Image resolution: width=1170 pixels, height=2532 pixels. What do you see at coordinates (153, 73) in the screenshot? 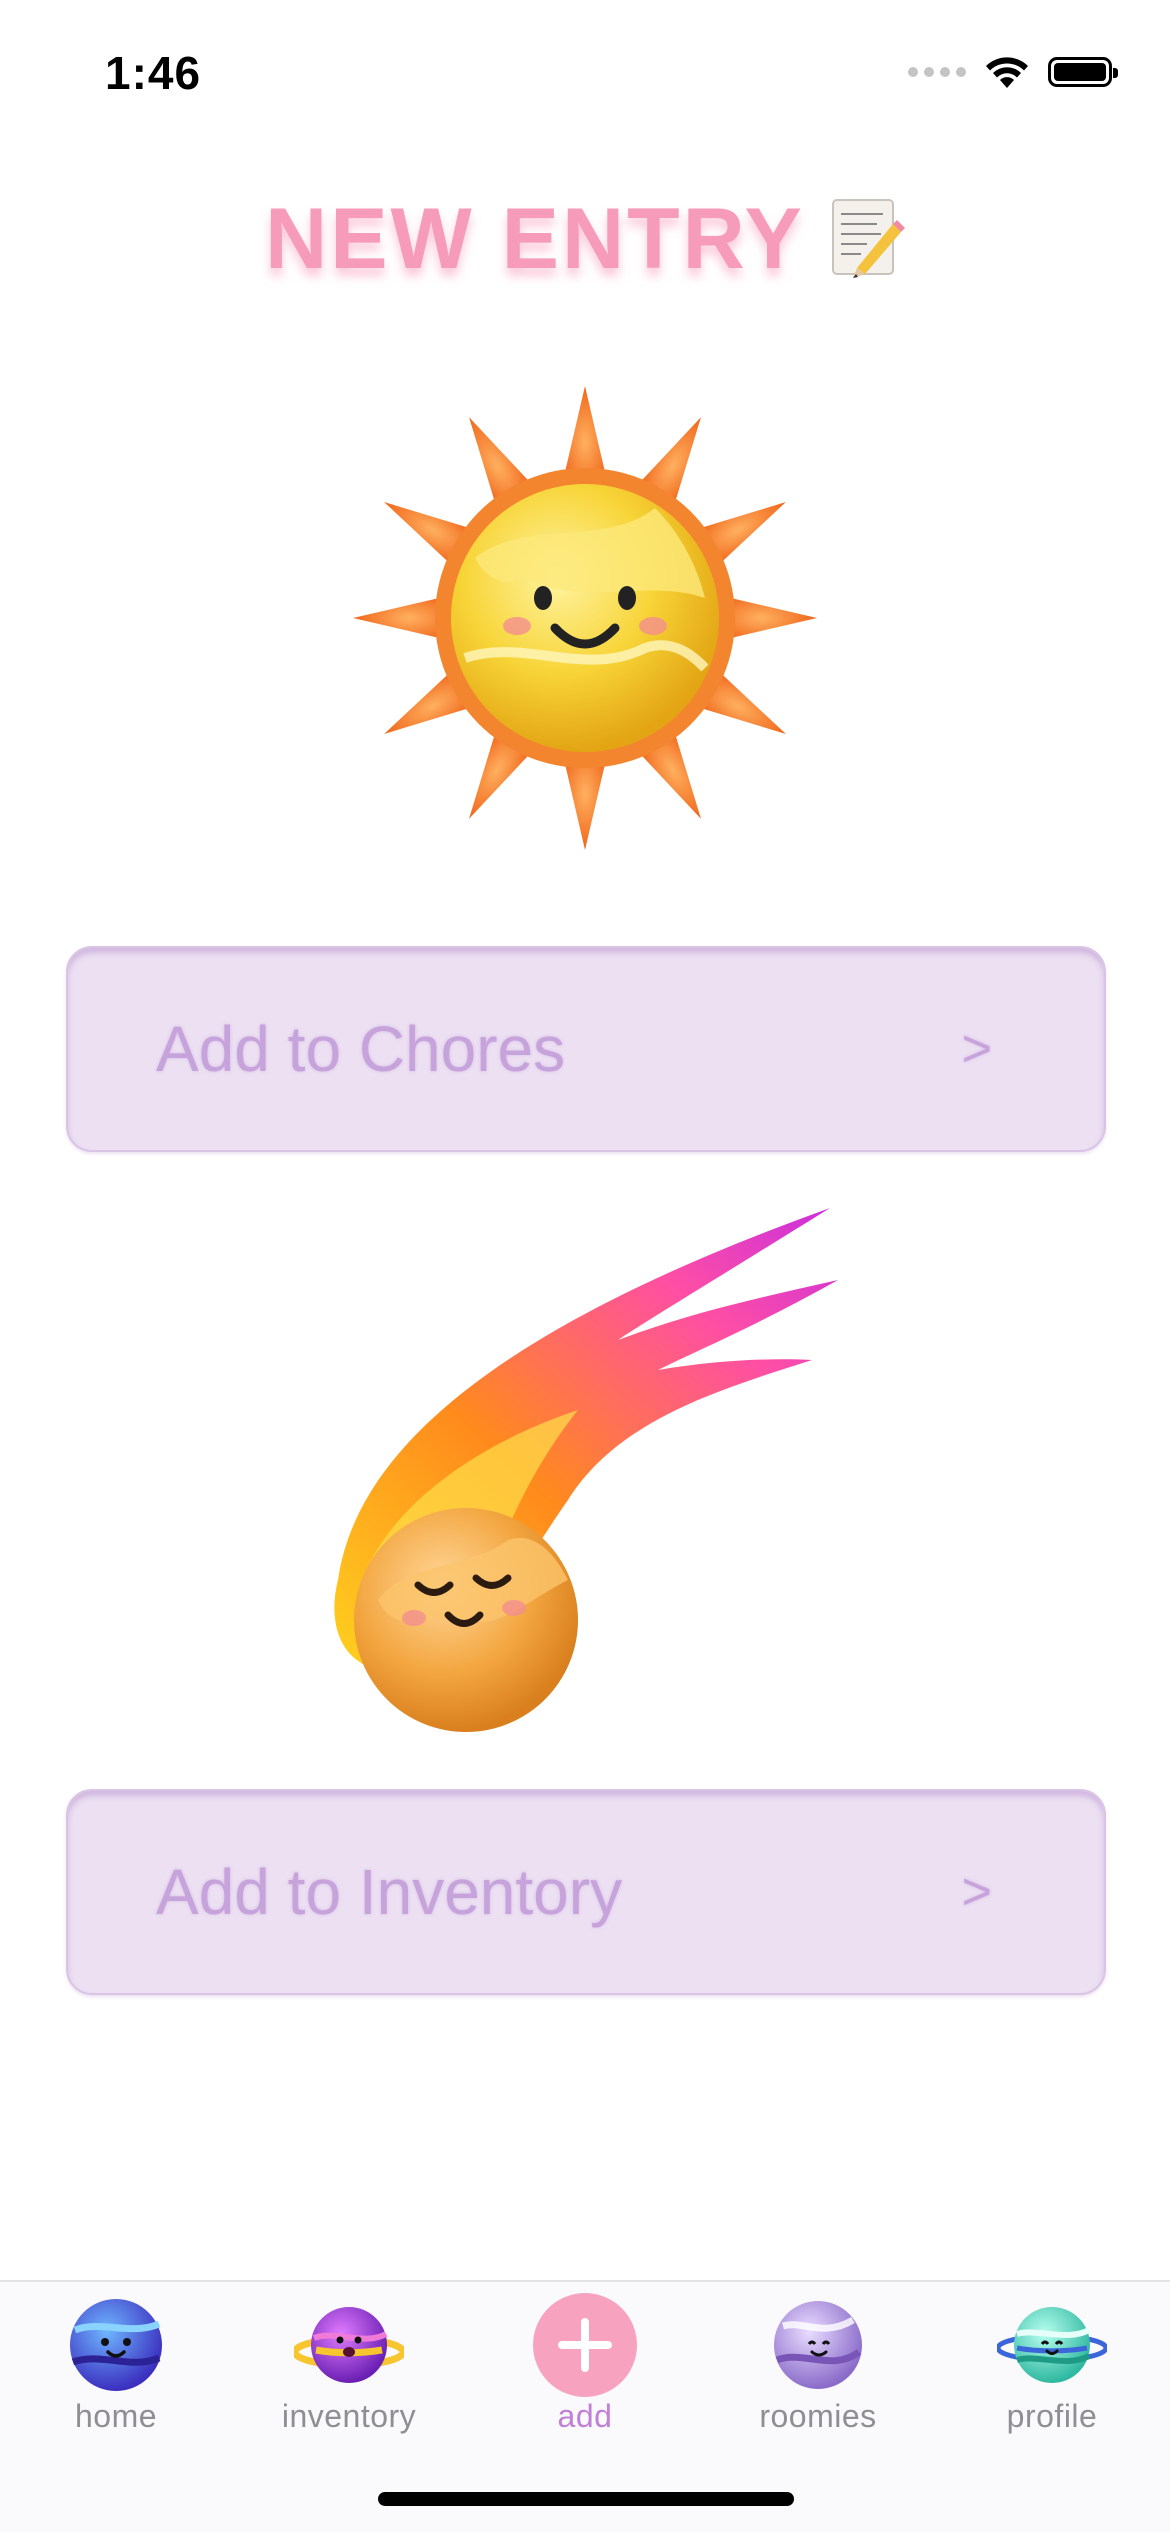
I see `status-time: 1:46` at bounding box center [153, 73].